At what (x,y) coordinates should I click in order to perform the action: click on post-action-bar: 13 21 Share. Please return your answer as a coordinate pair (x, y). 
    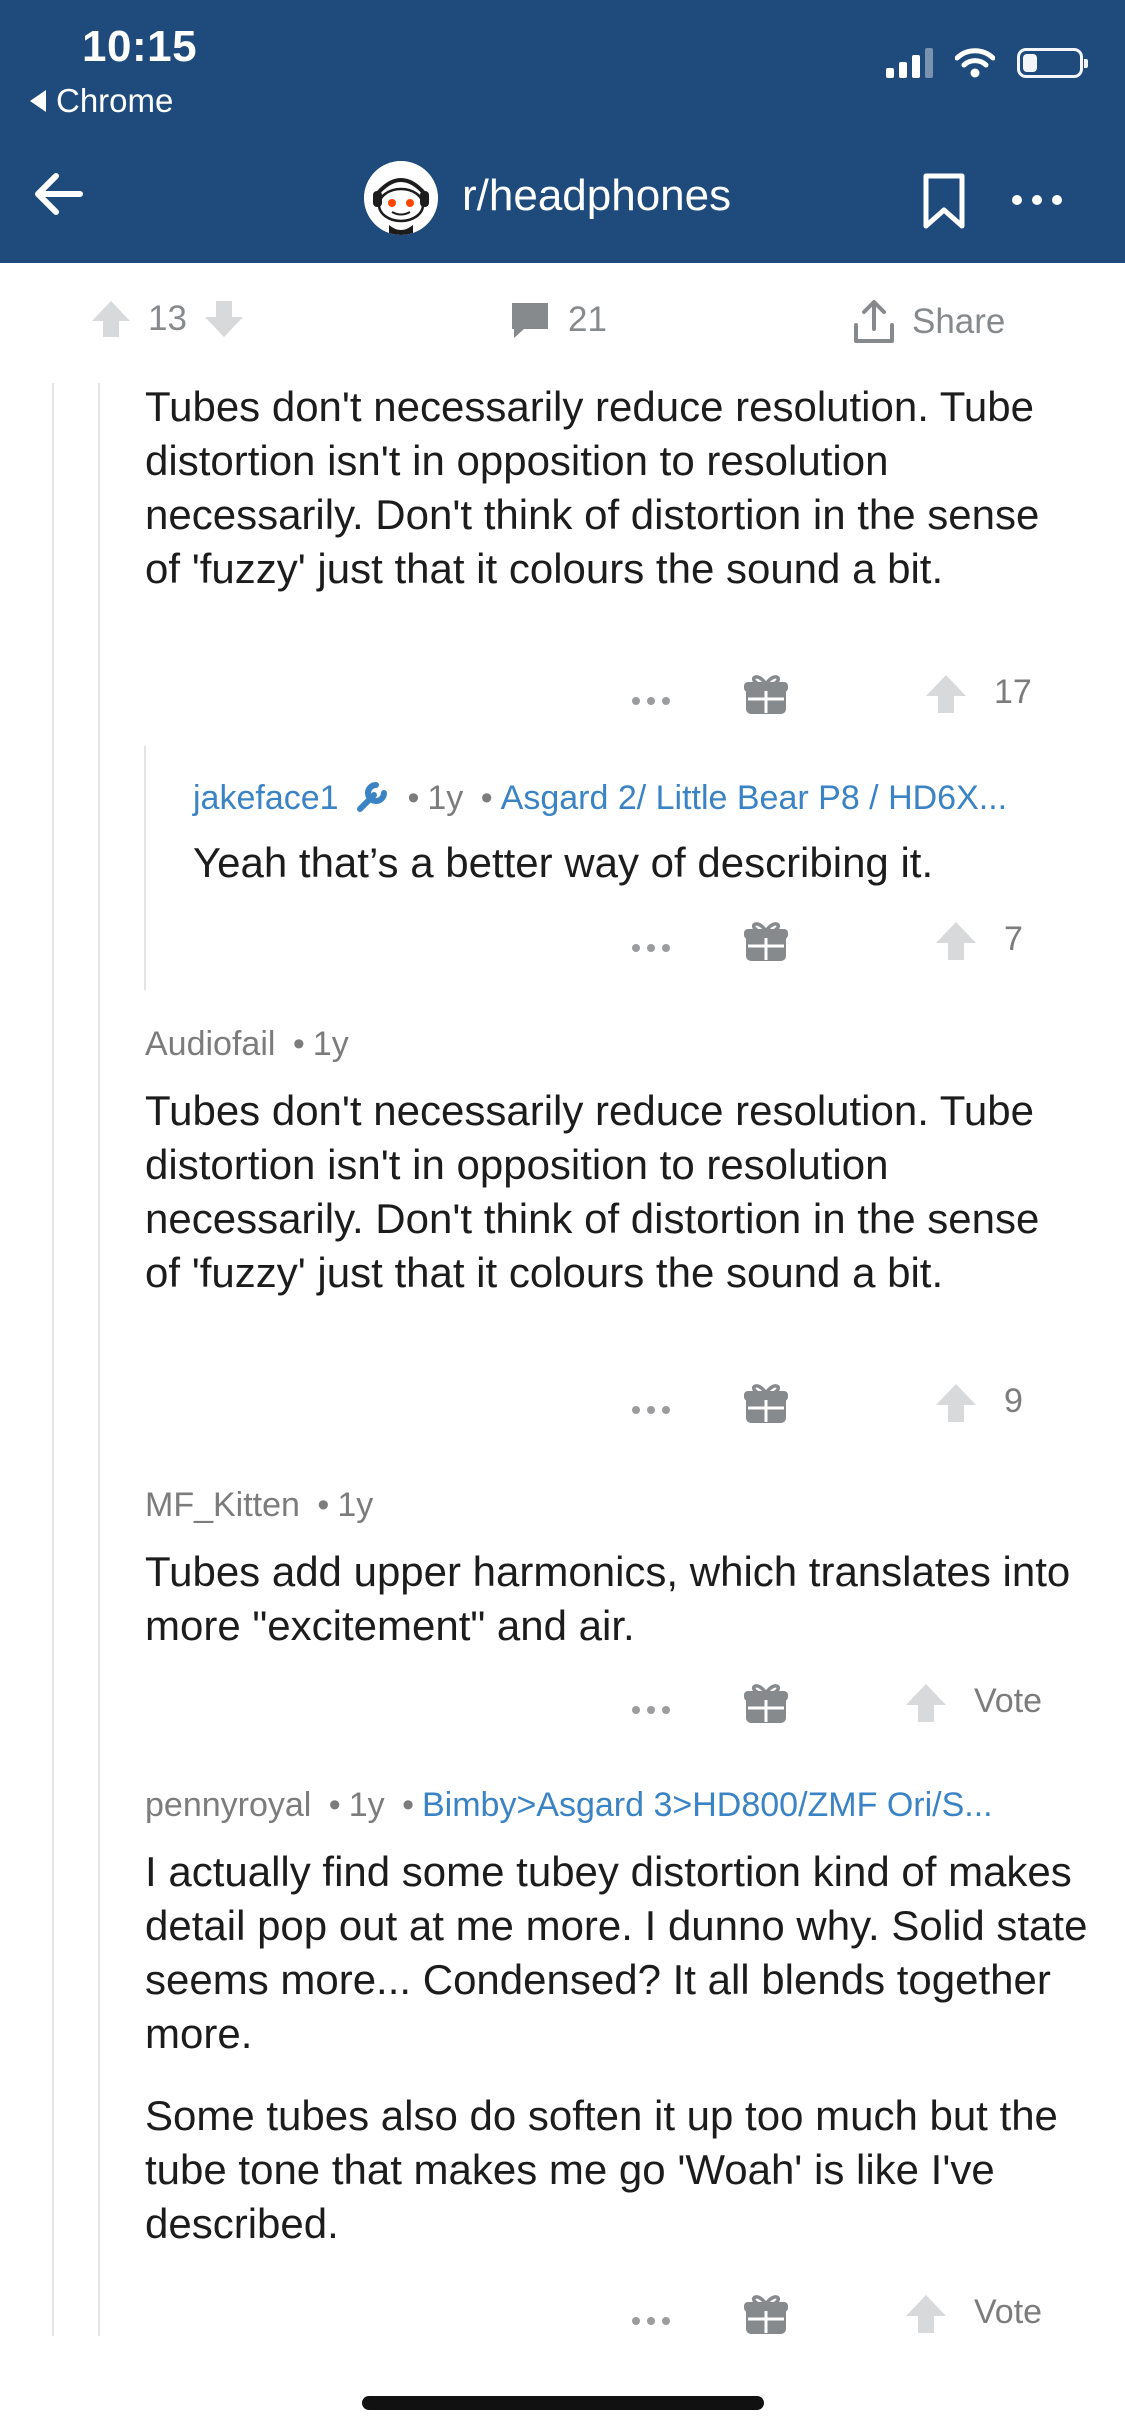
    Looking at the image, I should click on (562, 323).